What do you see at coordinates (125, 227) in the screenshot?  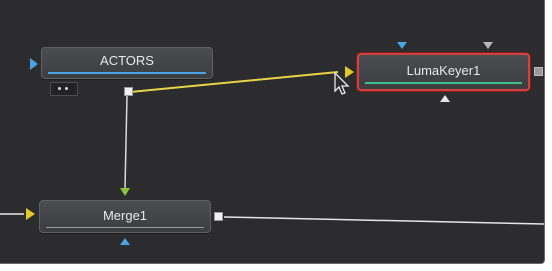 I see `merge-color-bar` at bounding box center [125, 227].